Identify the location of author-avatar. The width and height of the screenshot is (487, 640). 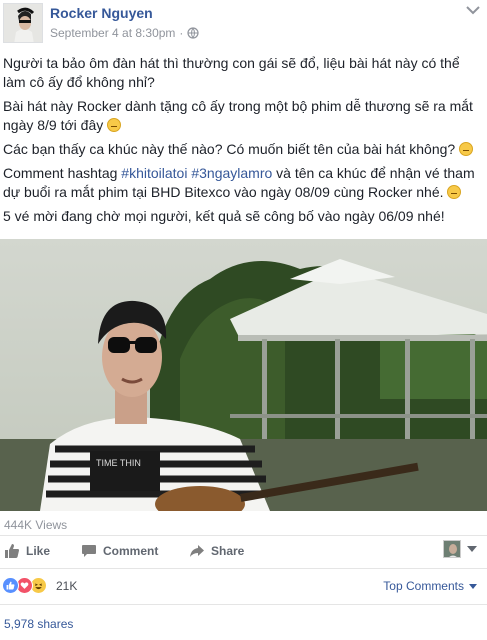
(23, 23).